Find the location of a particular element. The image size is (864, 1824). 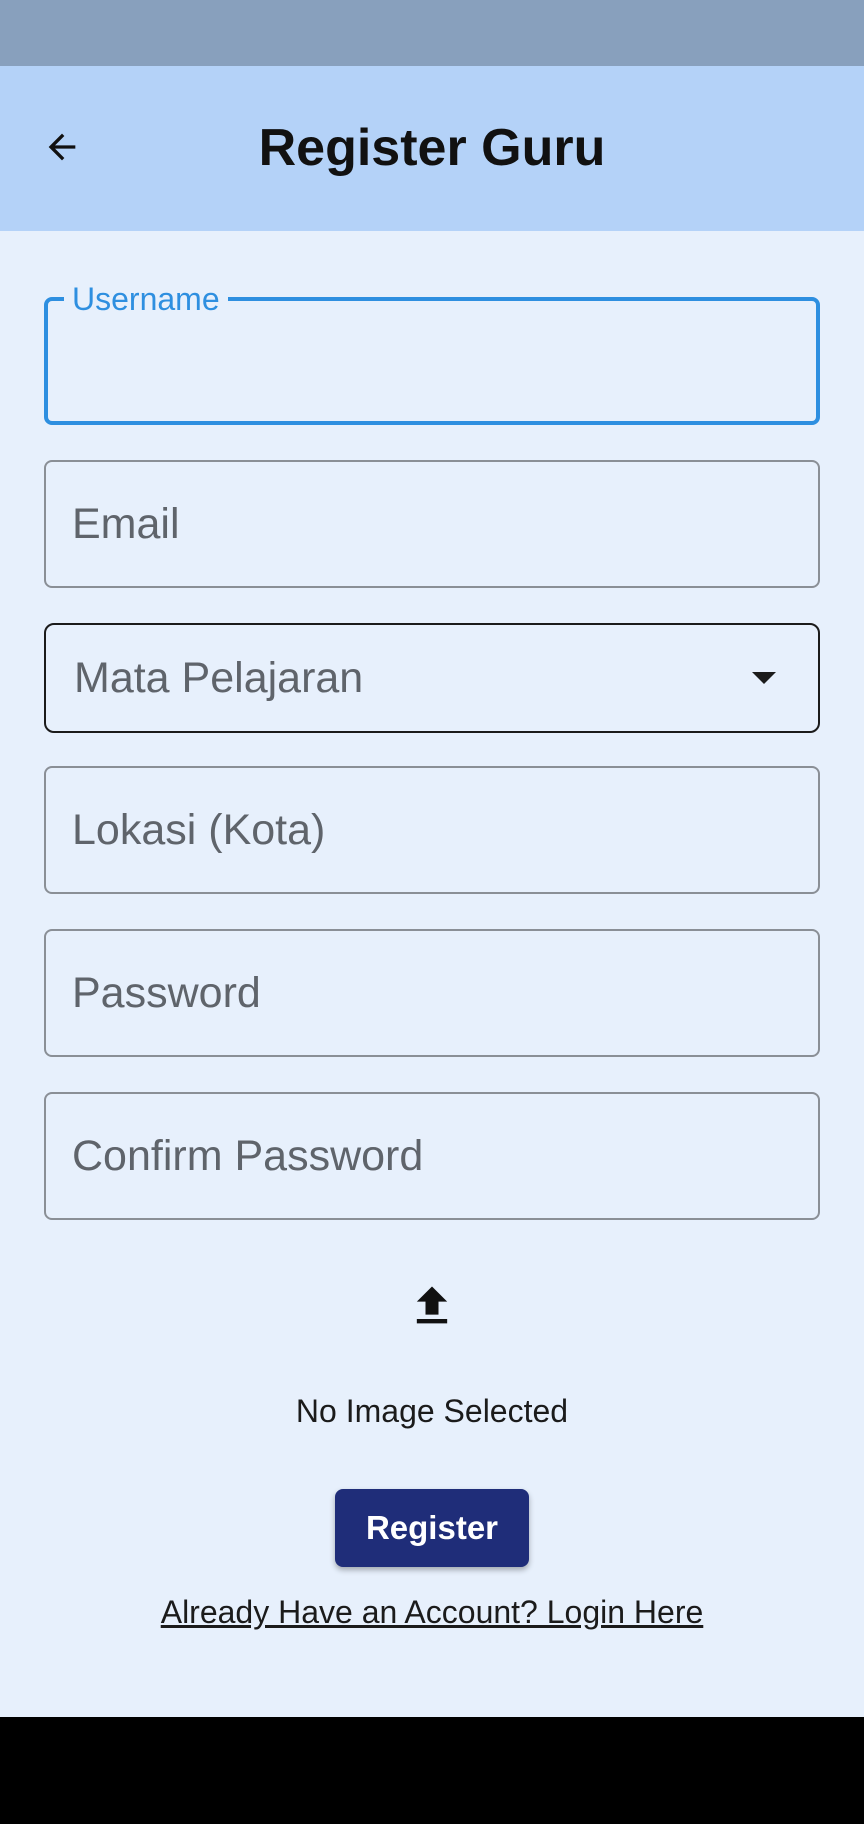

confirm-password-field: Confirm Password is located at coordinates (432, 1156).